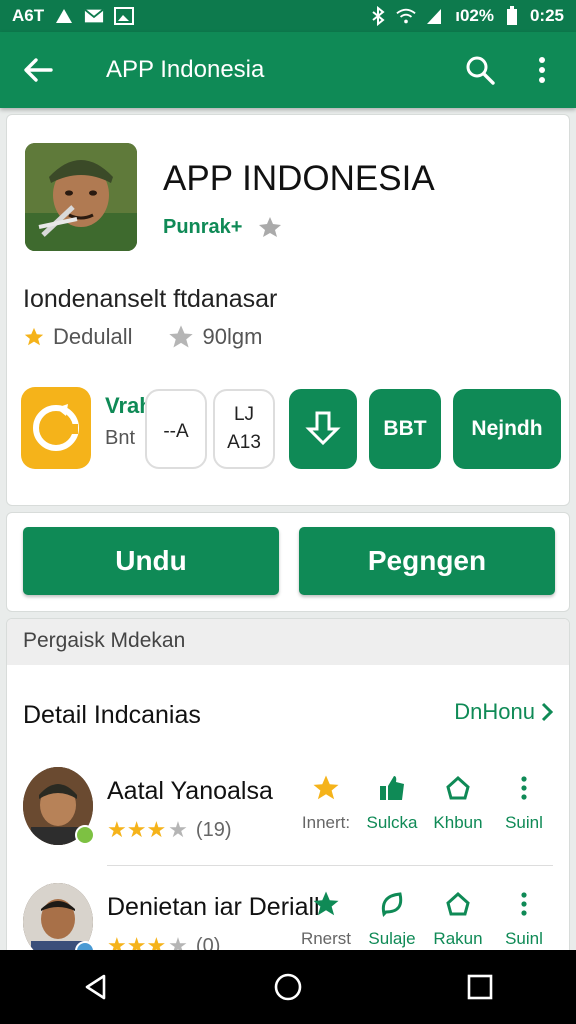 This screenshot has height=1024, width=576. Describe the element at coordinates (326, 803) in the screenshot. I see `review-action-1: Innert:` at that location.